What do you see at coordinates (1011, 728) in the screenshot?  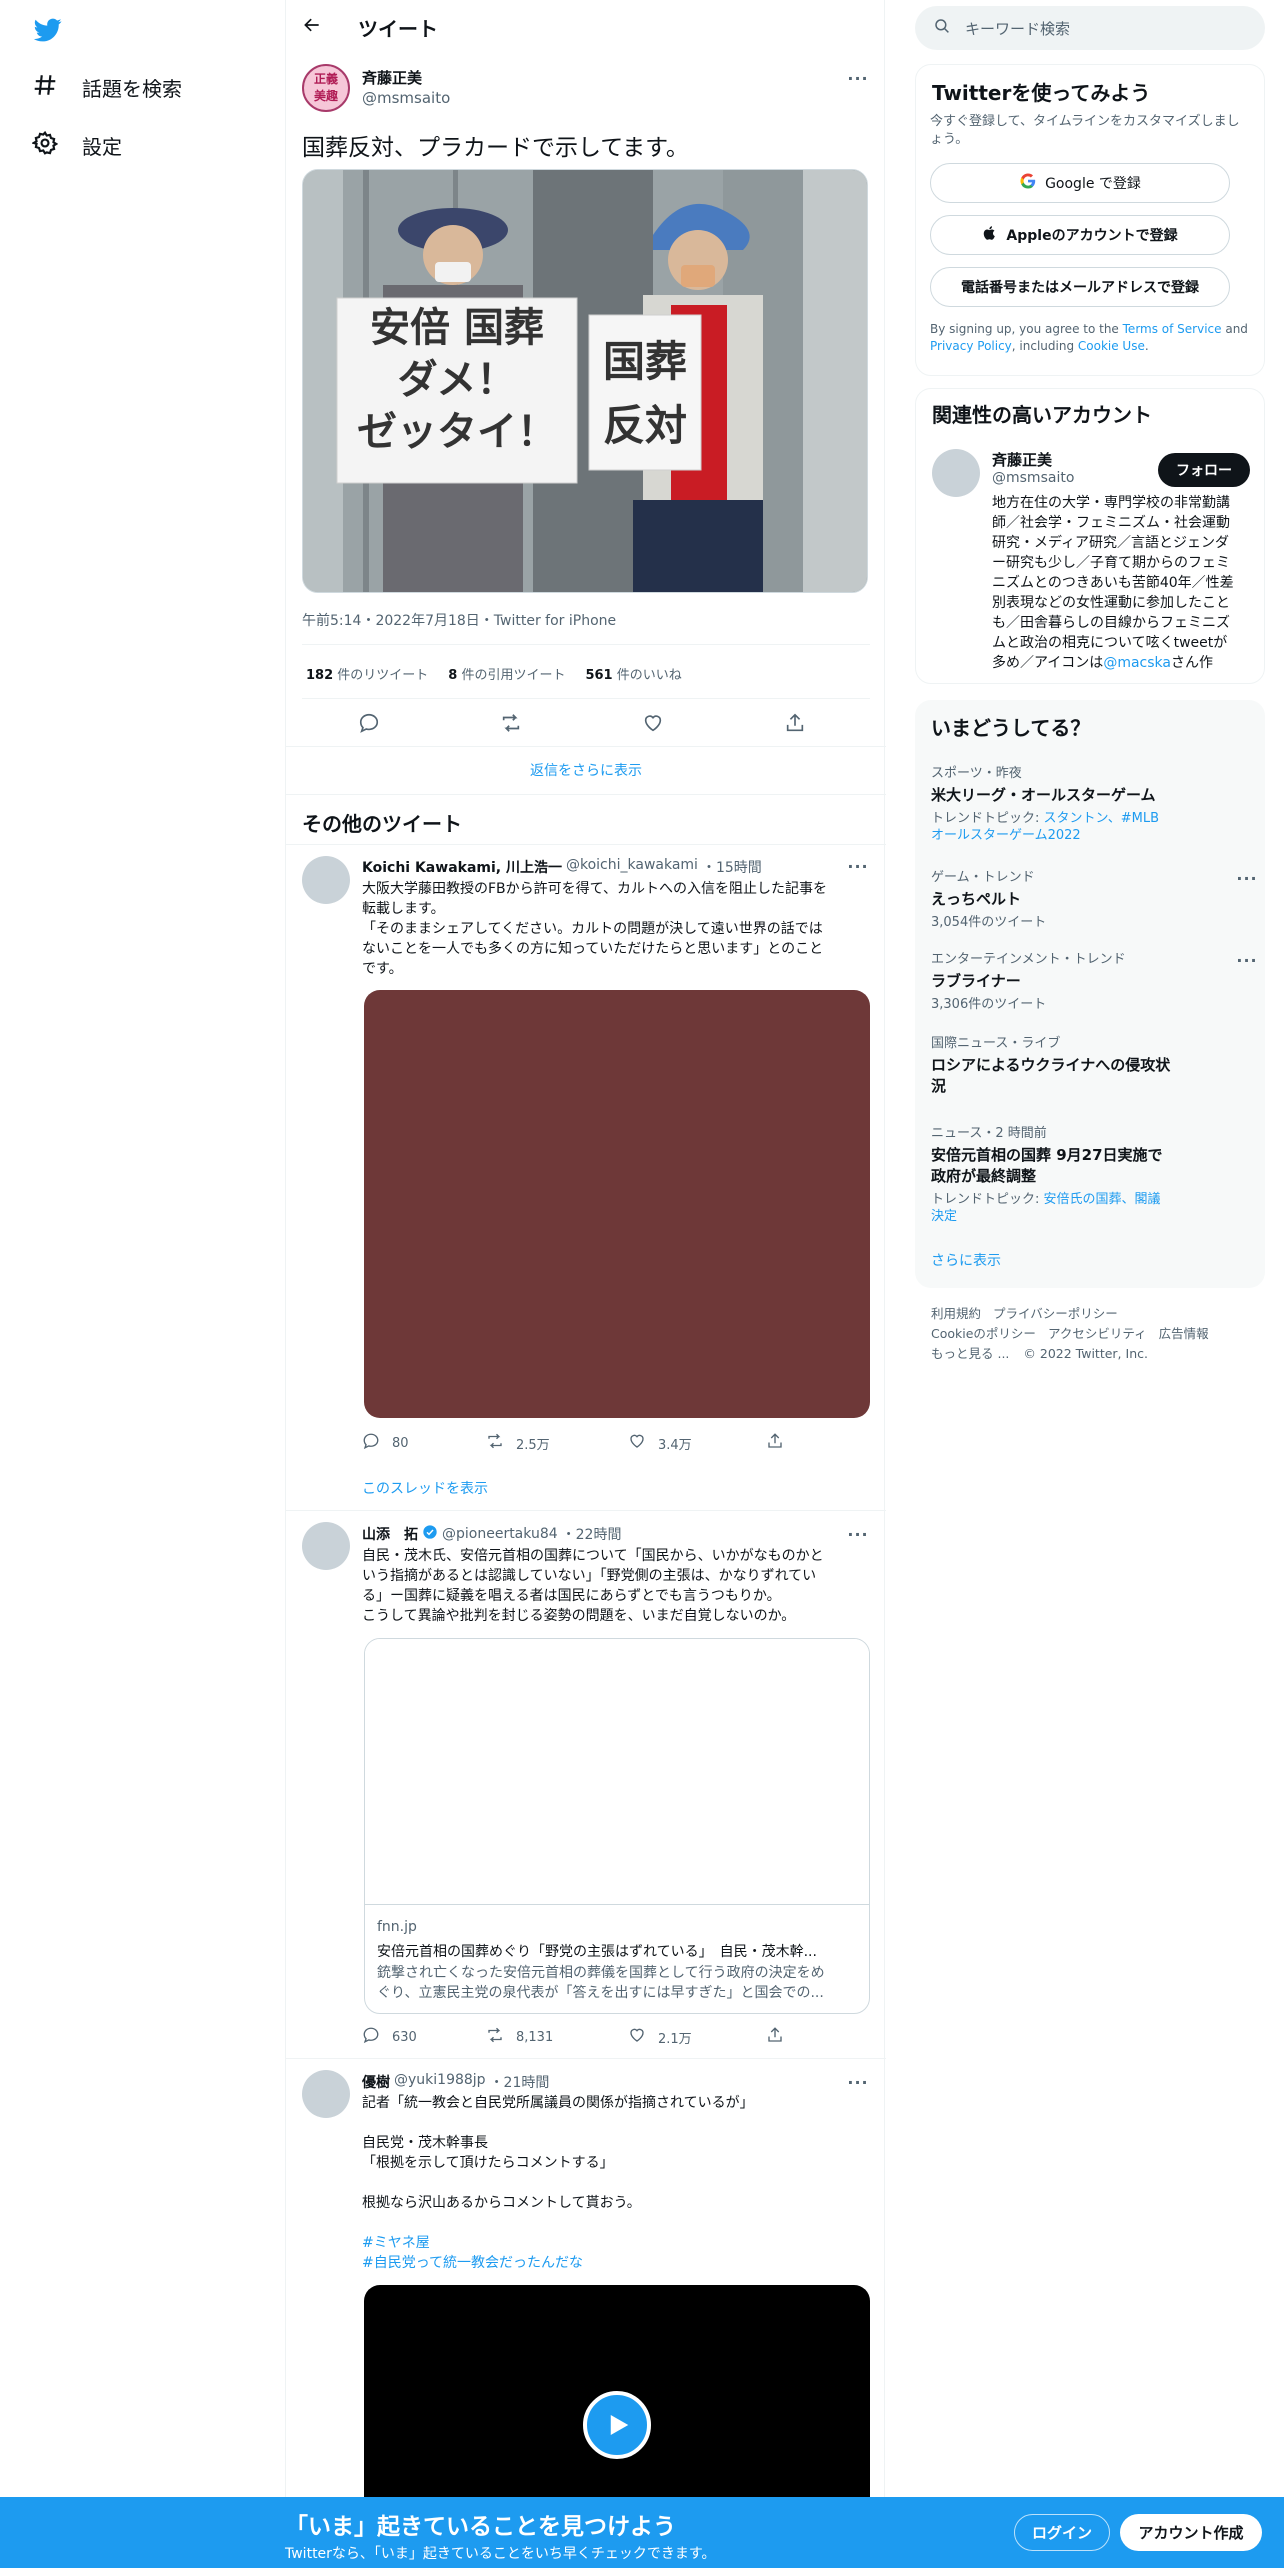 I see `trends-title: いまどうしてる？` at bounding box center [1011, 728].